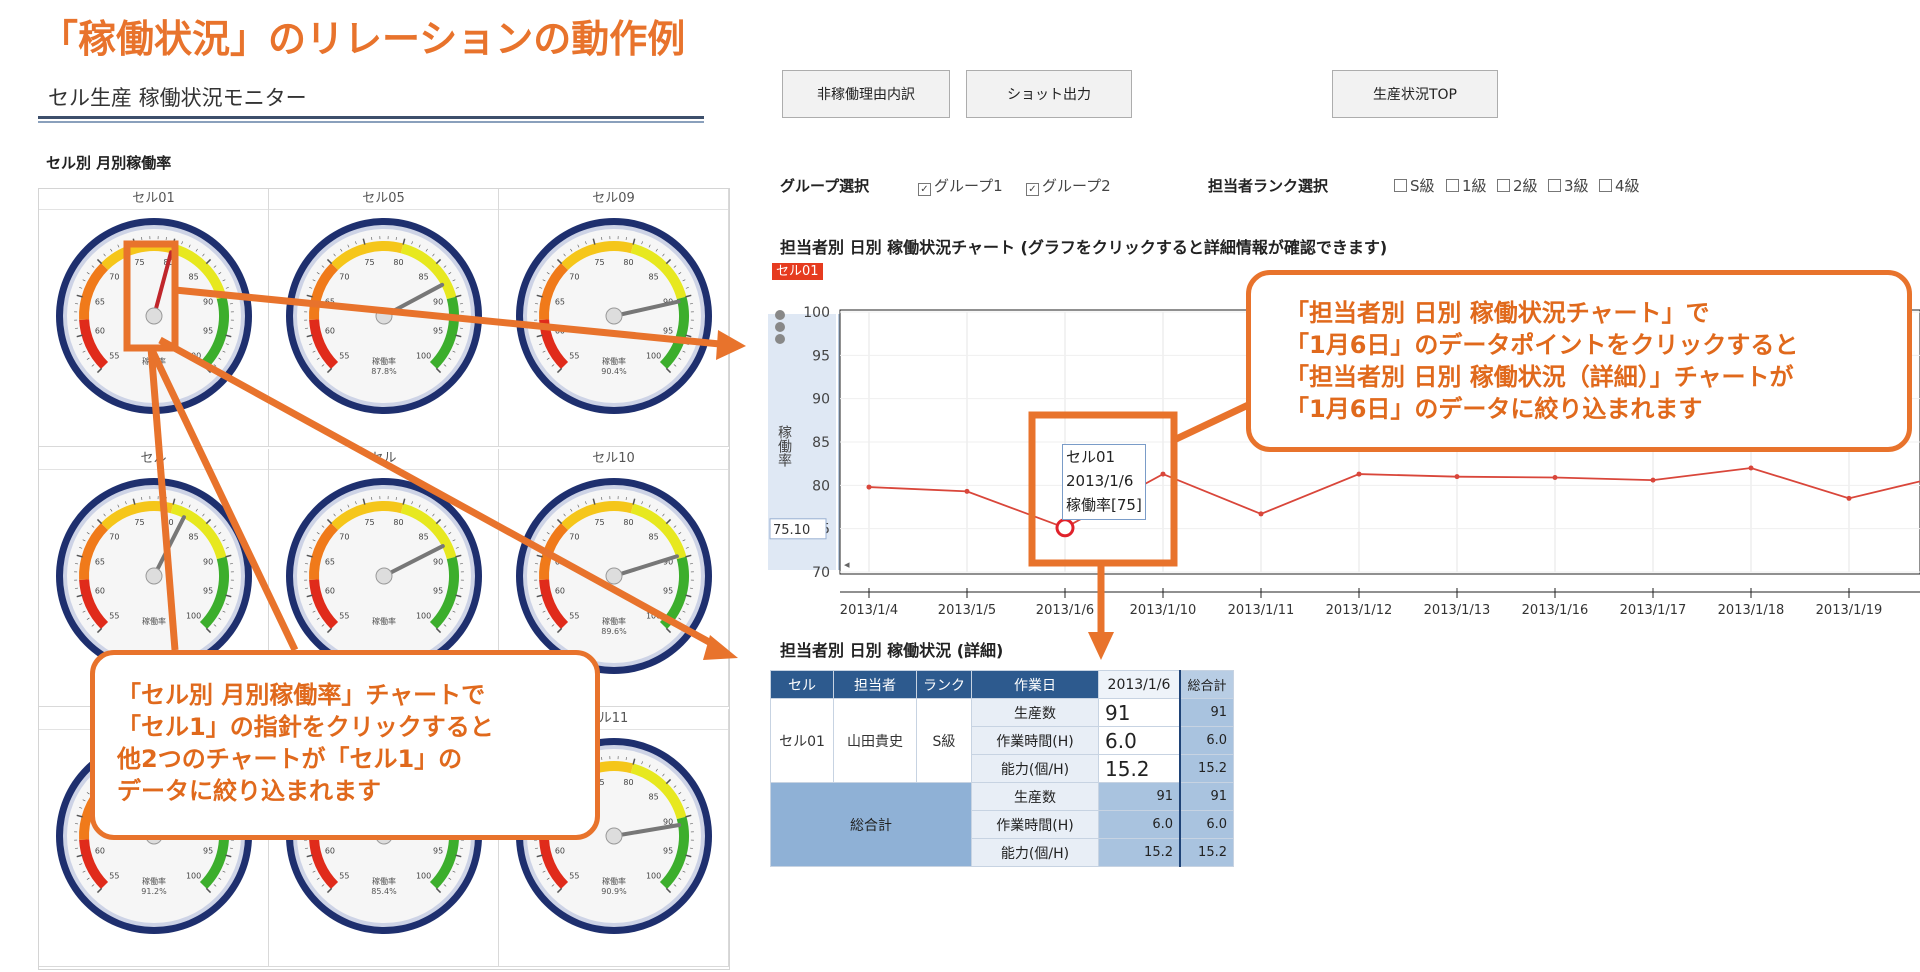  I want to click on gauge-cell: セル09556065707580859095100稼働率90.4%, so click(614, 318).